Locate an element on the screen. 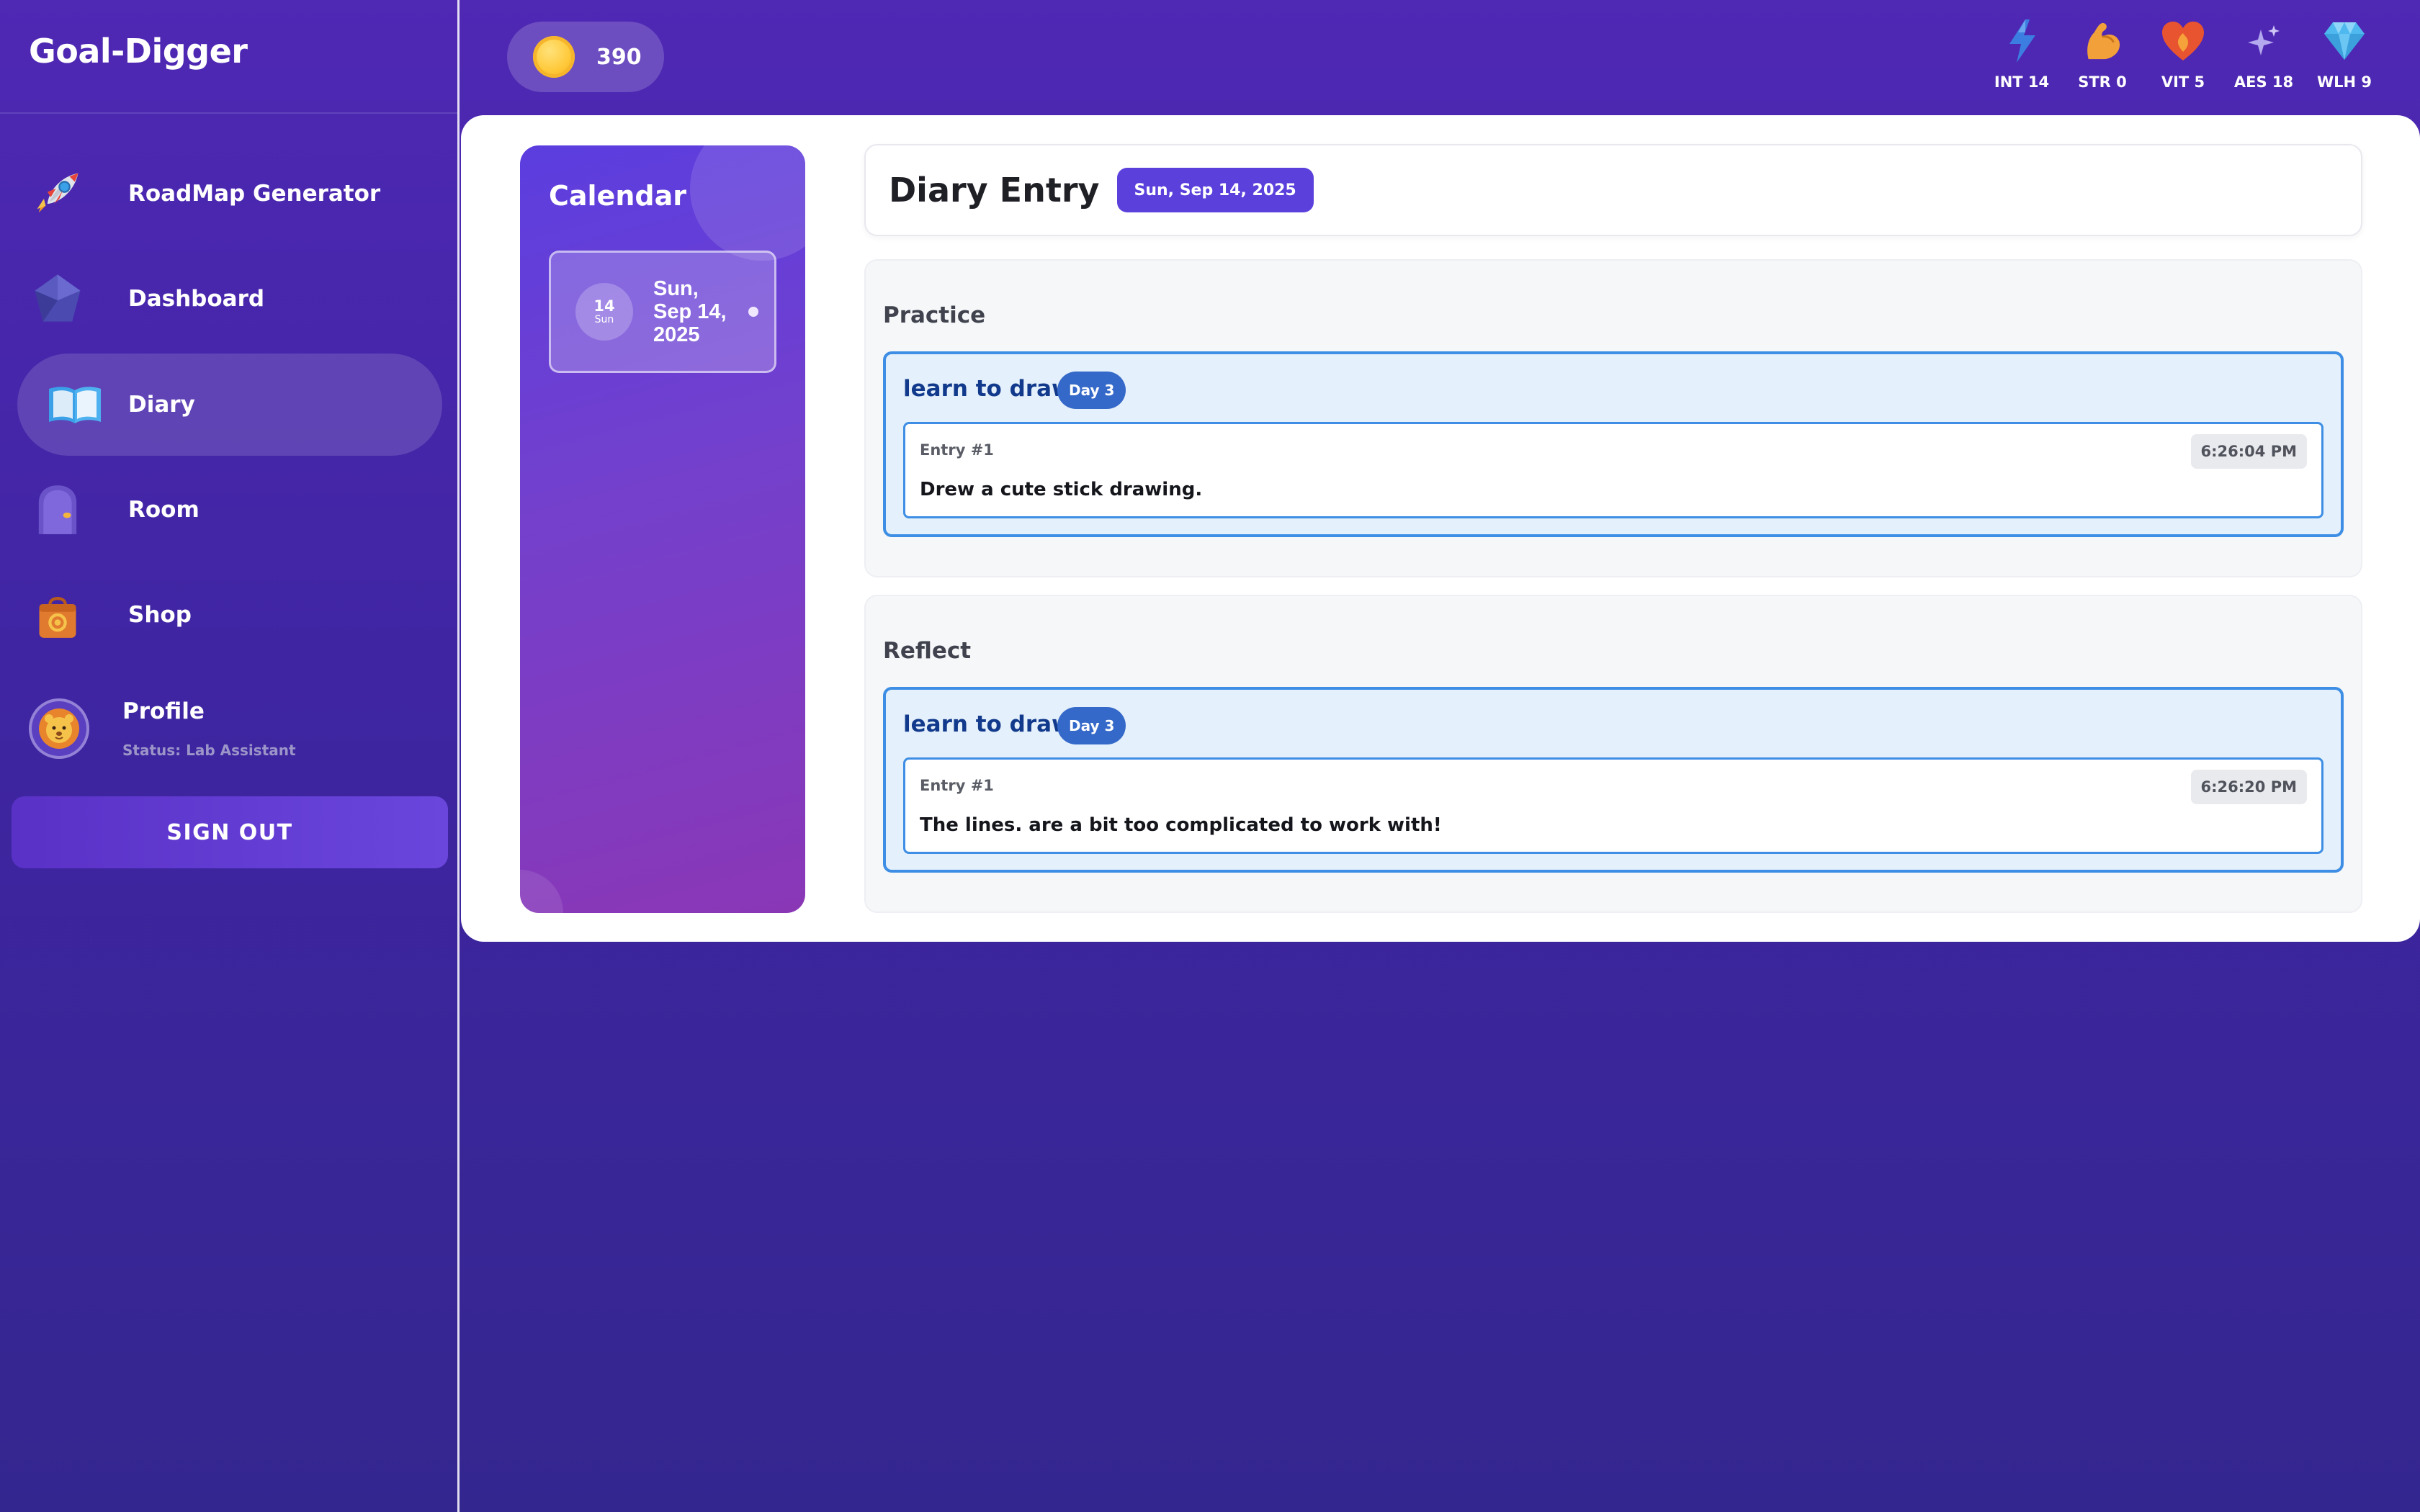 This screenshot has height=1512, width=2420. sparkles-icon is located at coordinates (2263, 41).